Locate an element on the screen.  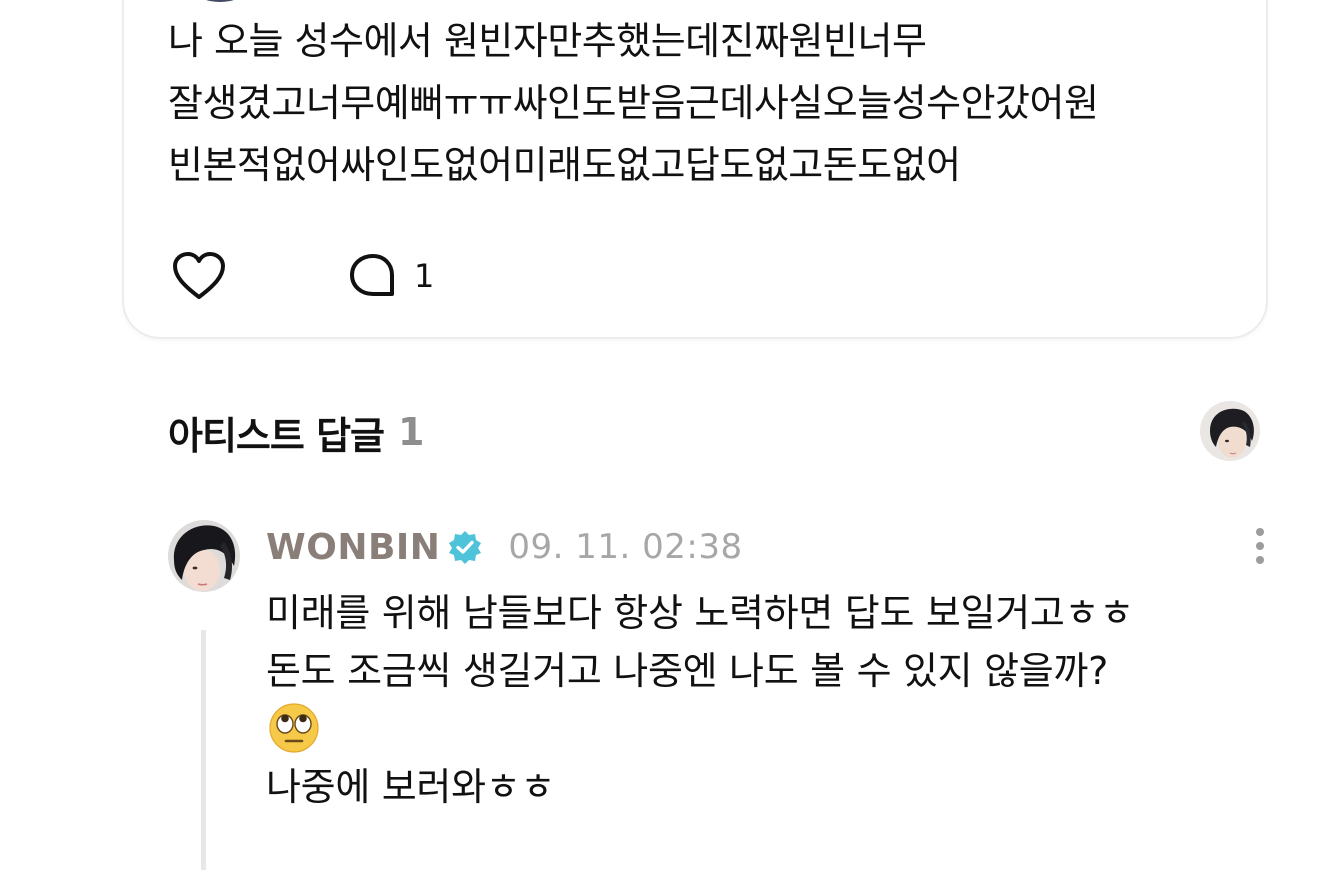
comment-button: 1 is located at coordinates (391, 276).